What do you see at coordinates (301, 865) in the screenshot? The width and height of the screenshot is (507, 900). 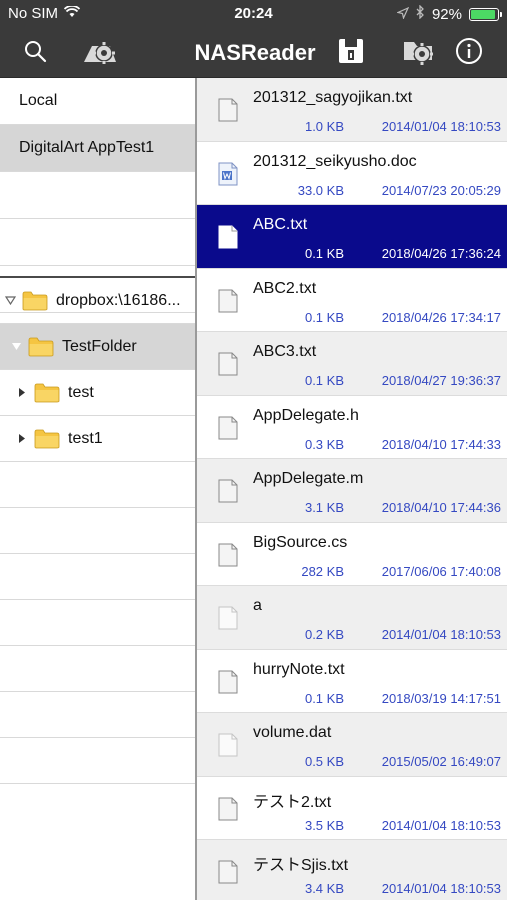 I see `file-name: テストSjis.txt` at bounding box center [301, 865].